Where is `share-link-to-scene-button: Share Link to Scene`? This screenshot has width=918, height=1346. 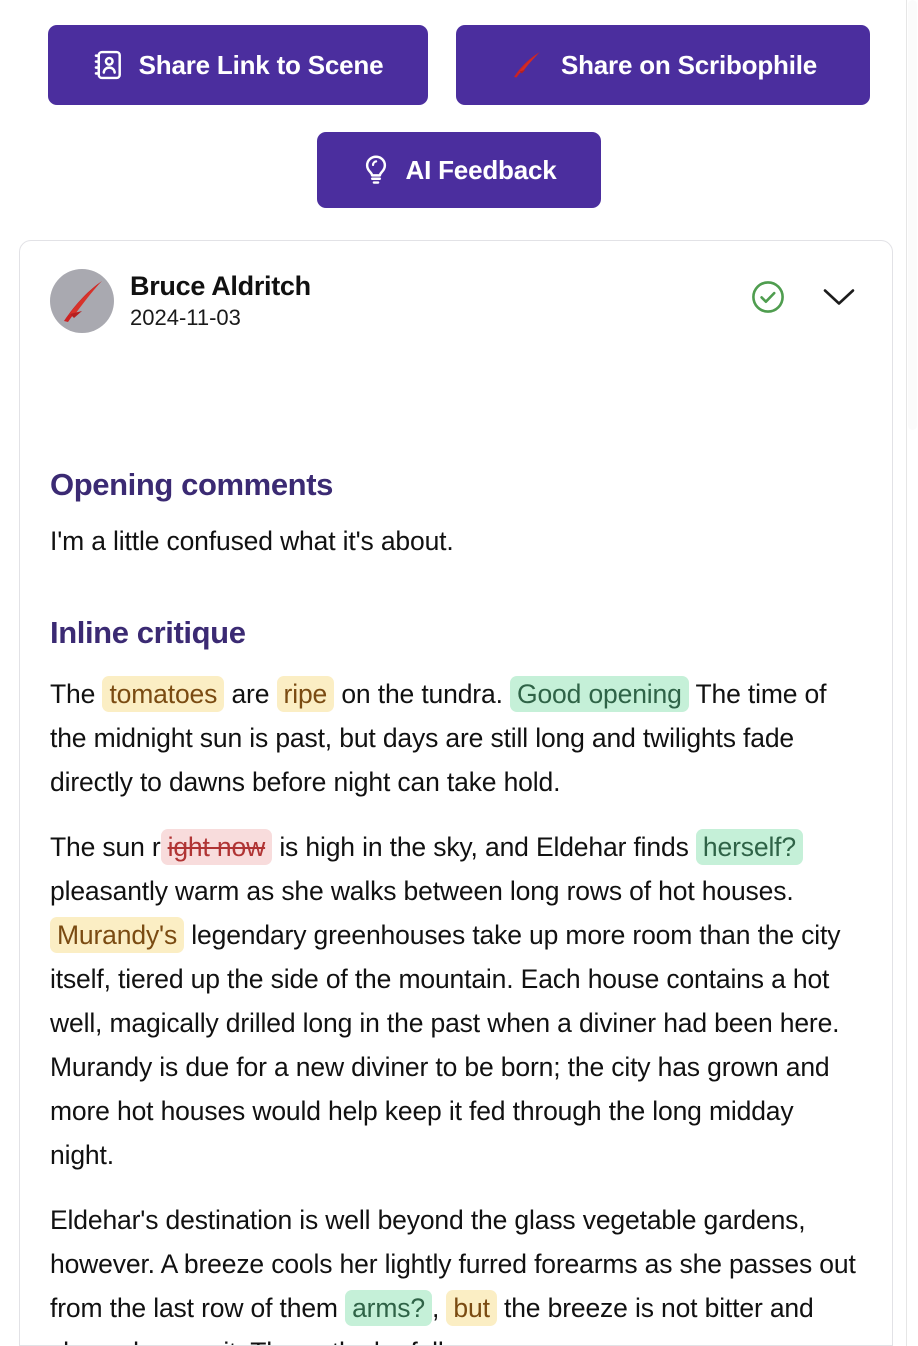 share-link-to-scene-button: Share Link to Scene is located at coordinates (238, 65).